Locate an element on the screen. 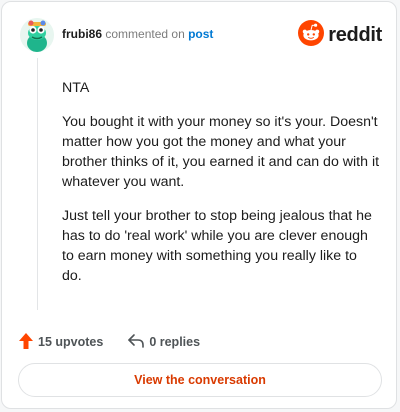  reddit-wordmark: reddit is located at coordinates (355, 35).